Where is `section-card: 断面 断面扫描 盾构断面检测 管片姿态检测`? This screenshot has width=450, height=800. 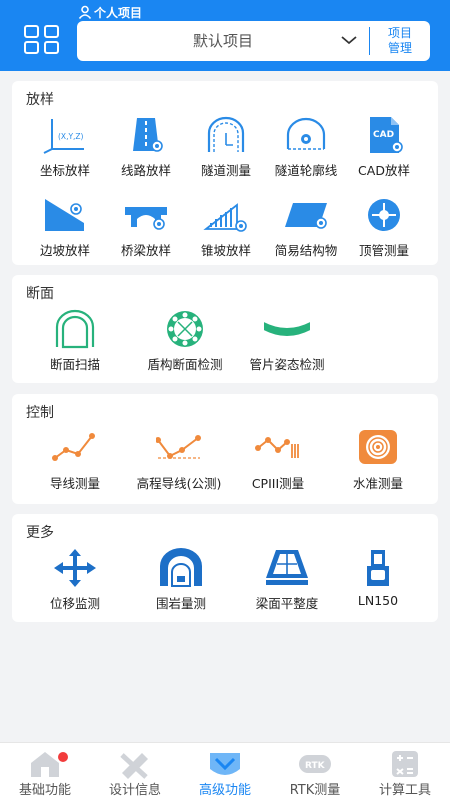
section-card: 断面 断面扫描 盾构断面检测 管片姿态检测 is located at coordinates (225, 329).